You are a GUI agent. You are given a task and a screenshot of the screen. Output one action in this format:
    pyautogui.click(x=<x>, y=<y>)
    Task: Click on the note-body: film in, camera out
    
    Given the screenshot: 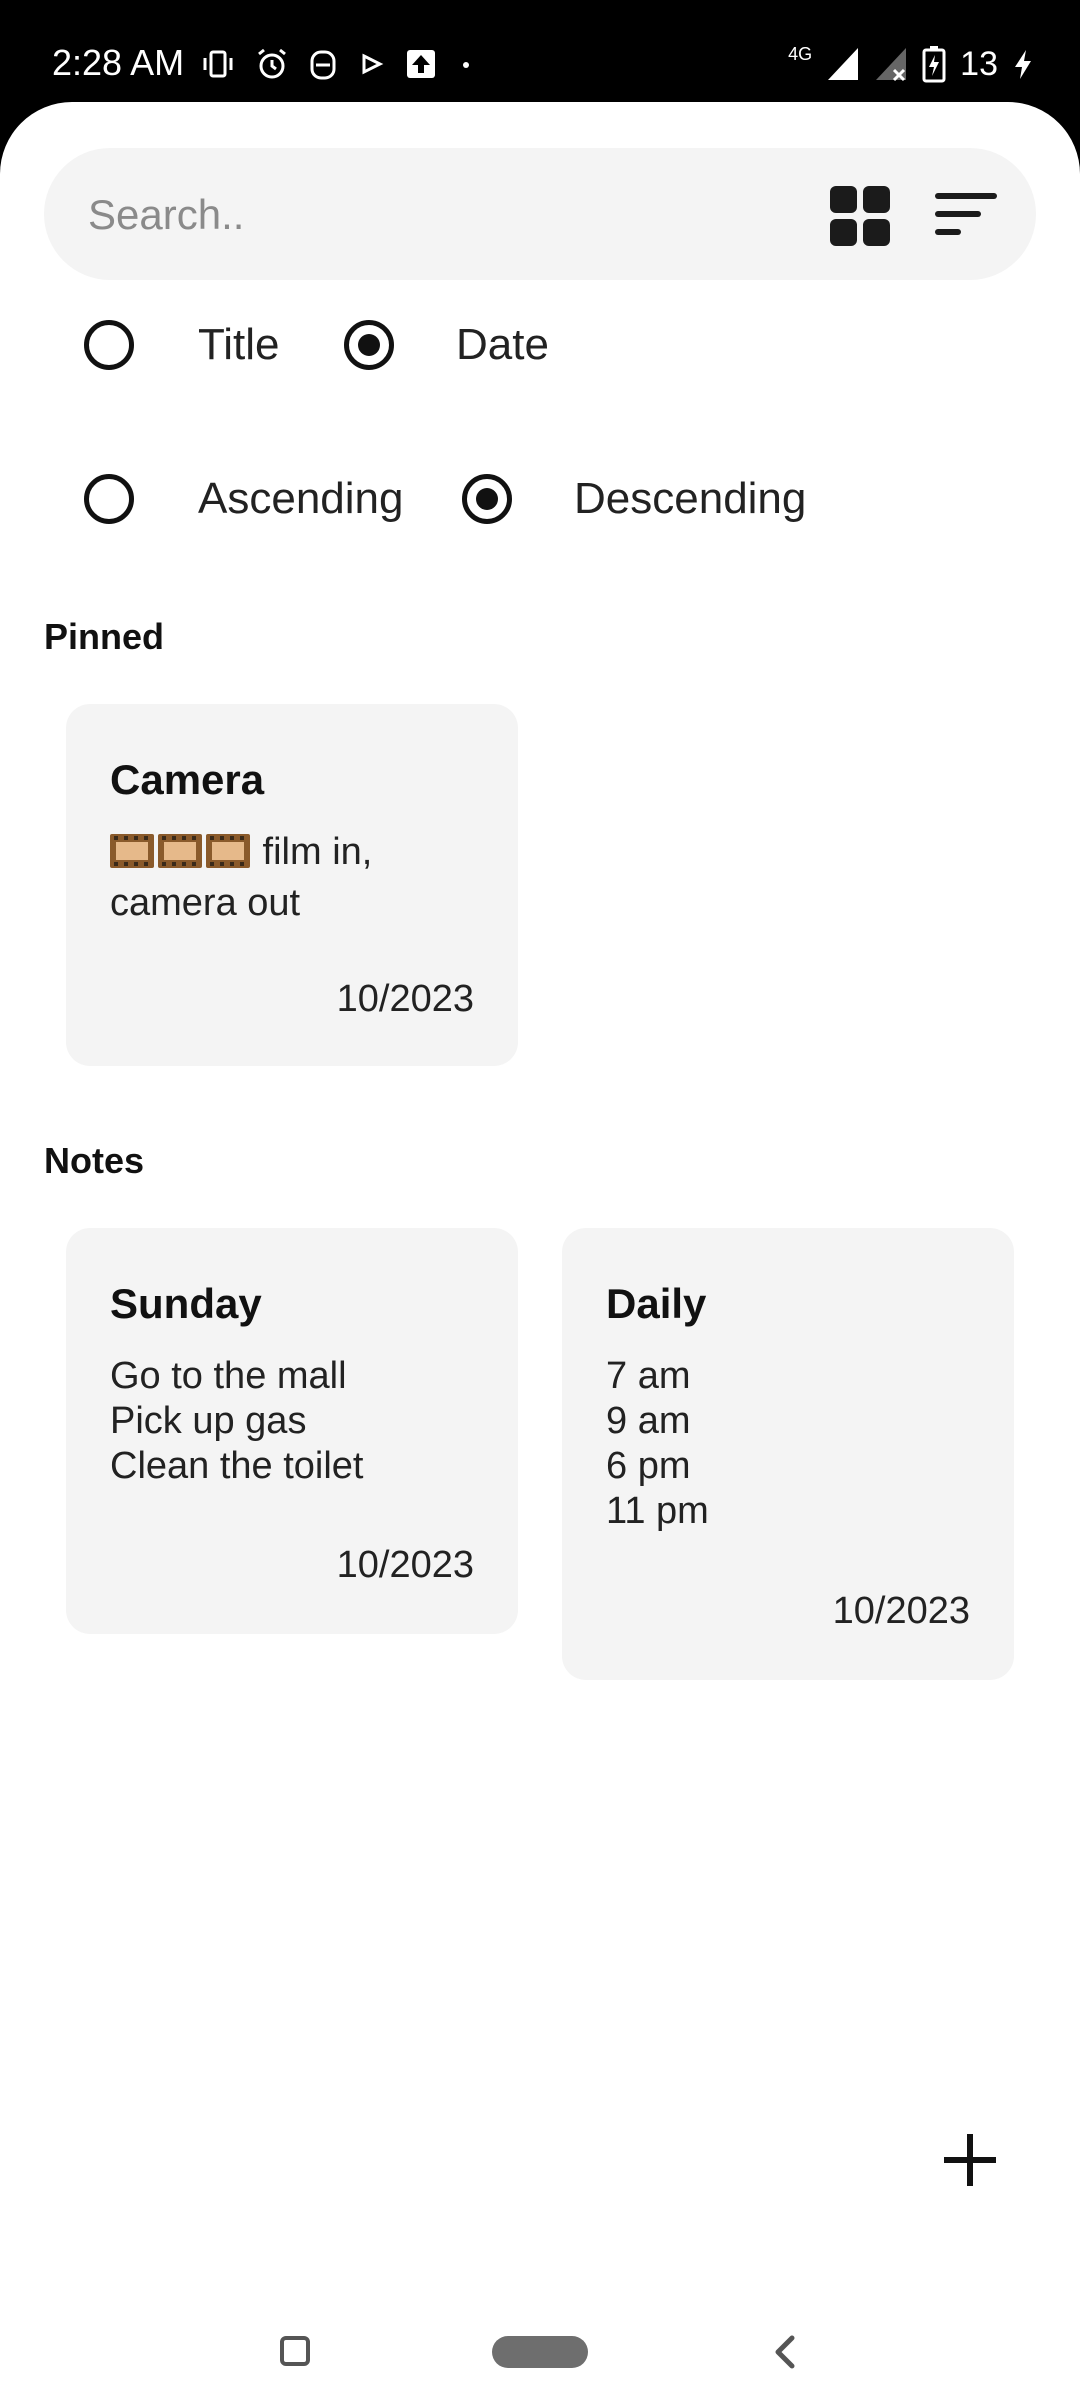 What is the action you would take?
    pyautogui.click(x=300, y=878)
    